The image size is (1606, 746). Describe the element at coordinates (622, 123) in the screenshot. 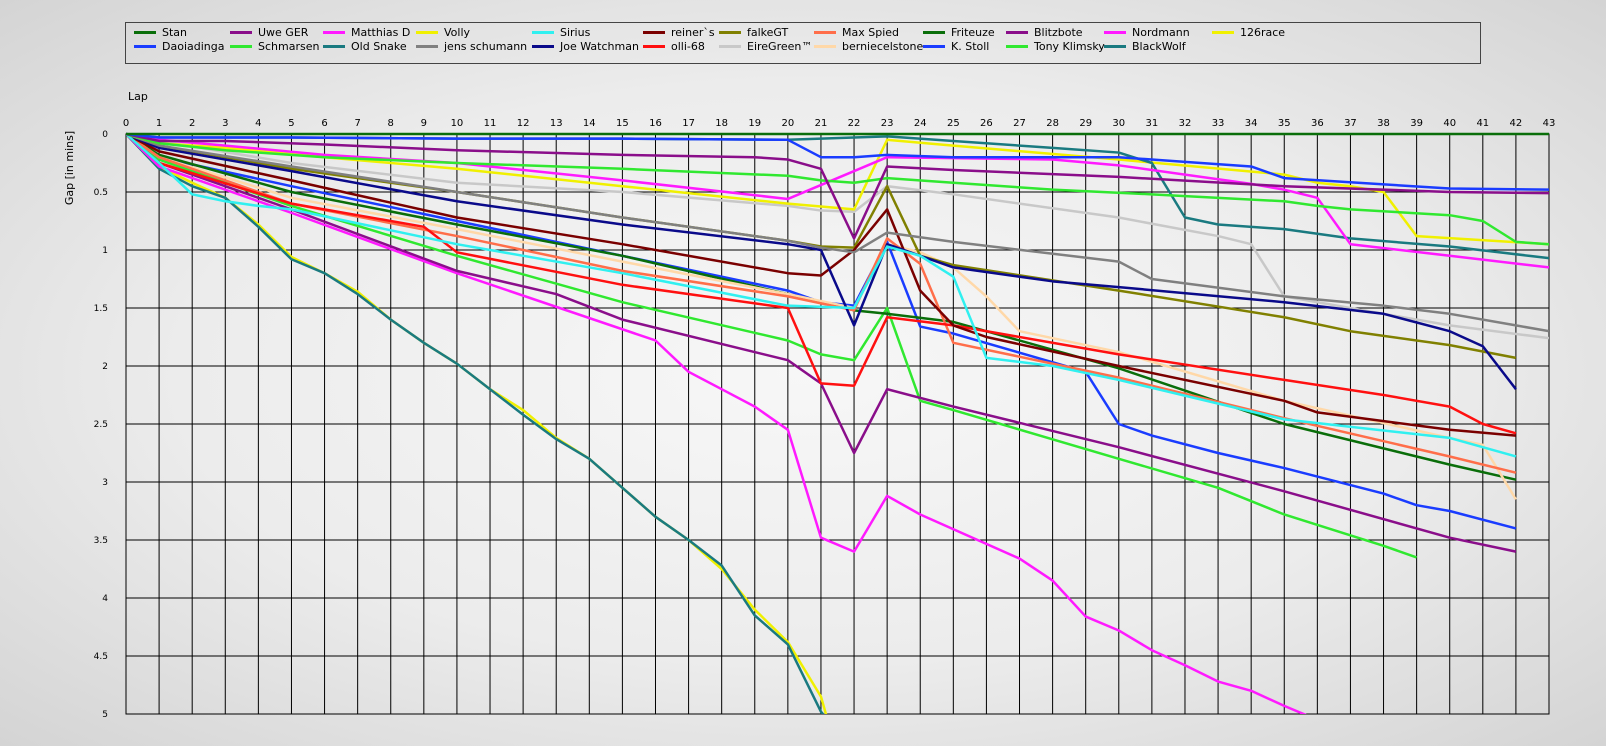

I see `x-tick-label: 15` at that location.